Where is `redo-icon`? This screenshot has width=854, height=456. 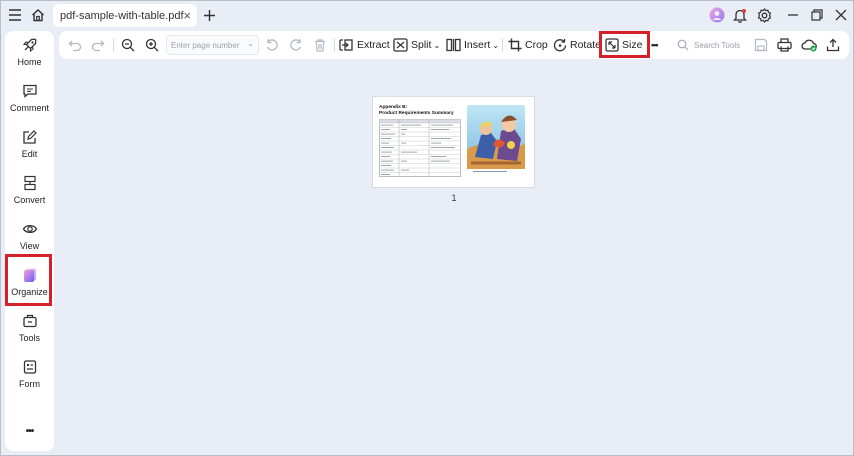
redo-icon is located at coordinates (98, 46).